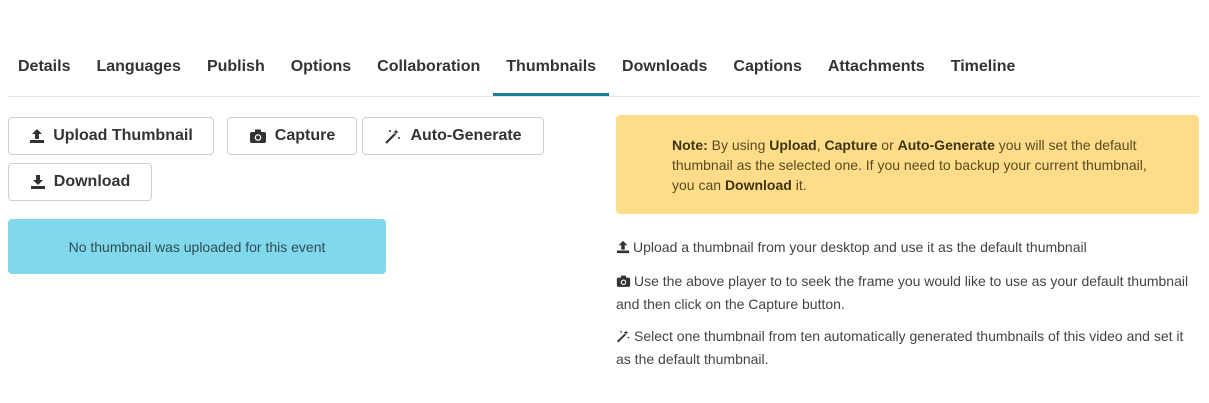 Image resolution: width=1209 pixels, height=403 pixels. What do you see at coordinates (793, 145) in the screenshot?
I see `note-upload: Upload` at bounding box center [793, 145].